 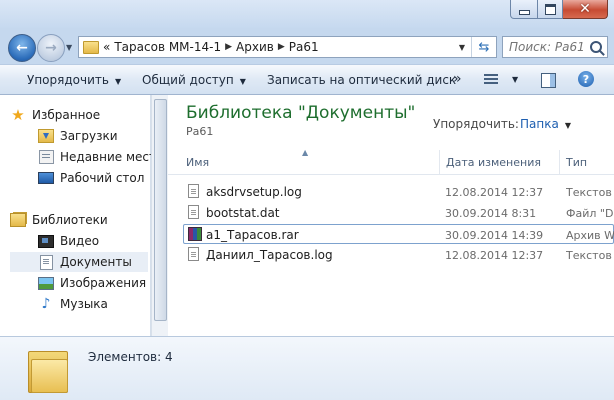 What do you see at coordinates (255, 47) in the screenshot?
I see `breadcrumb-archive: Архив` at bounding box center [255, 47].